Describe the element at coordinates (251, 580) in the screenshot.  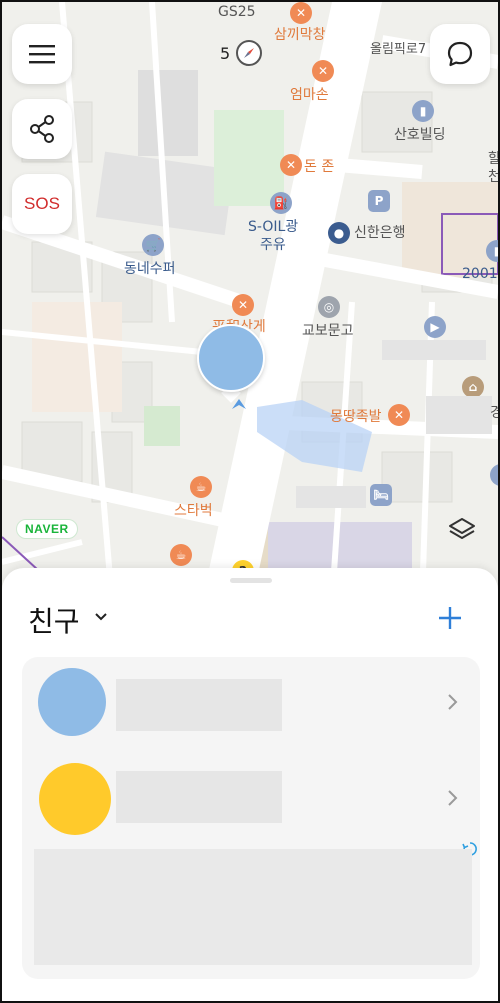
I see `sheet-grab-handle` at that location.